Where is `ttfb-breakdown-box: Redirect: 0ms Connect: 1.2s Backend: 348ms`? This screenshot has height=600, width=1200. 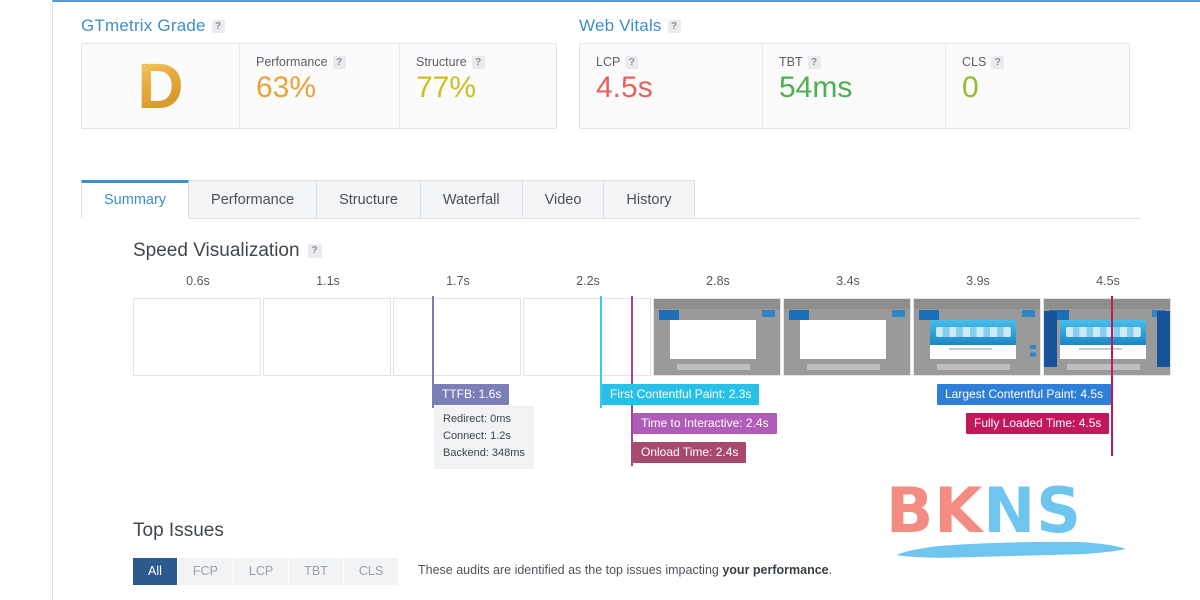 ttfb-breakdown-box: Redirect: 0ms Connect: 1.2s Backend: 348ms is located at coordinates (484, 438).